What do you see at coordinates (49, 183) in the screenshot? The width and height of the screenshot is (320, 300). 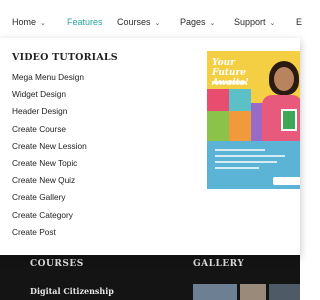 I see `menu-item-create-new-quiz: Create New Quiz` at bounding box center [49, 183].